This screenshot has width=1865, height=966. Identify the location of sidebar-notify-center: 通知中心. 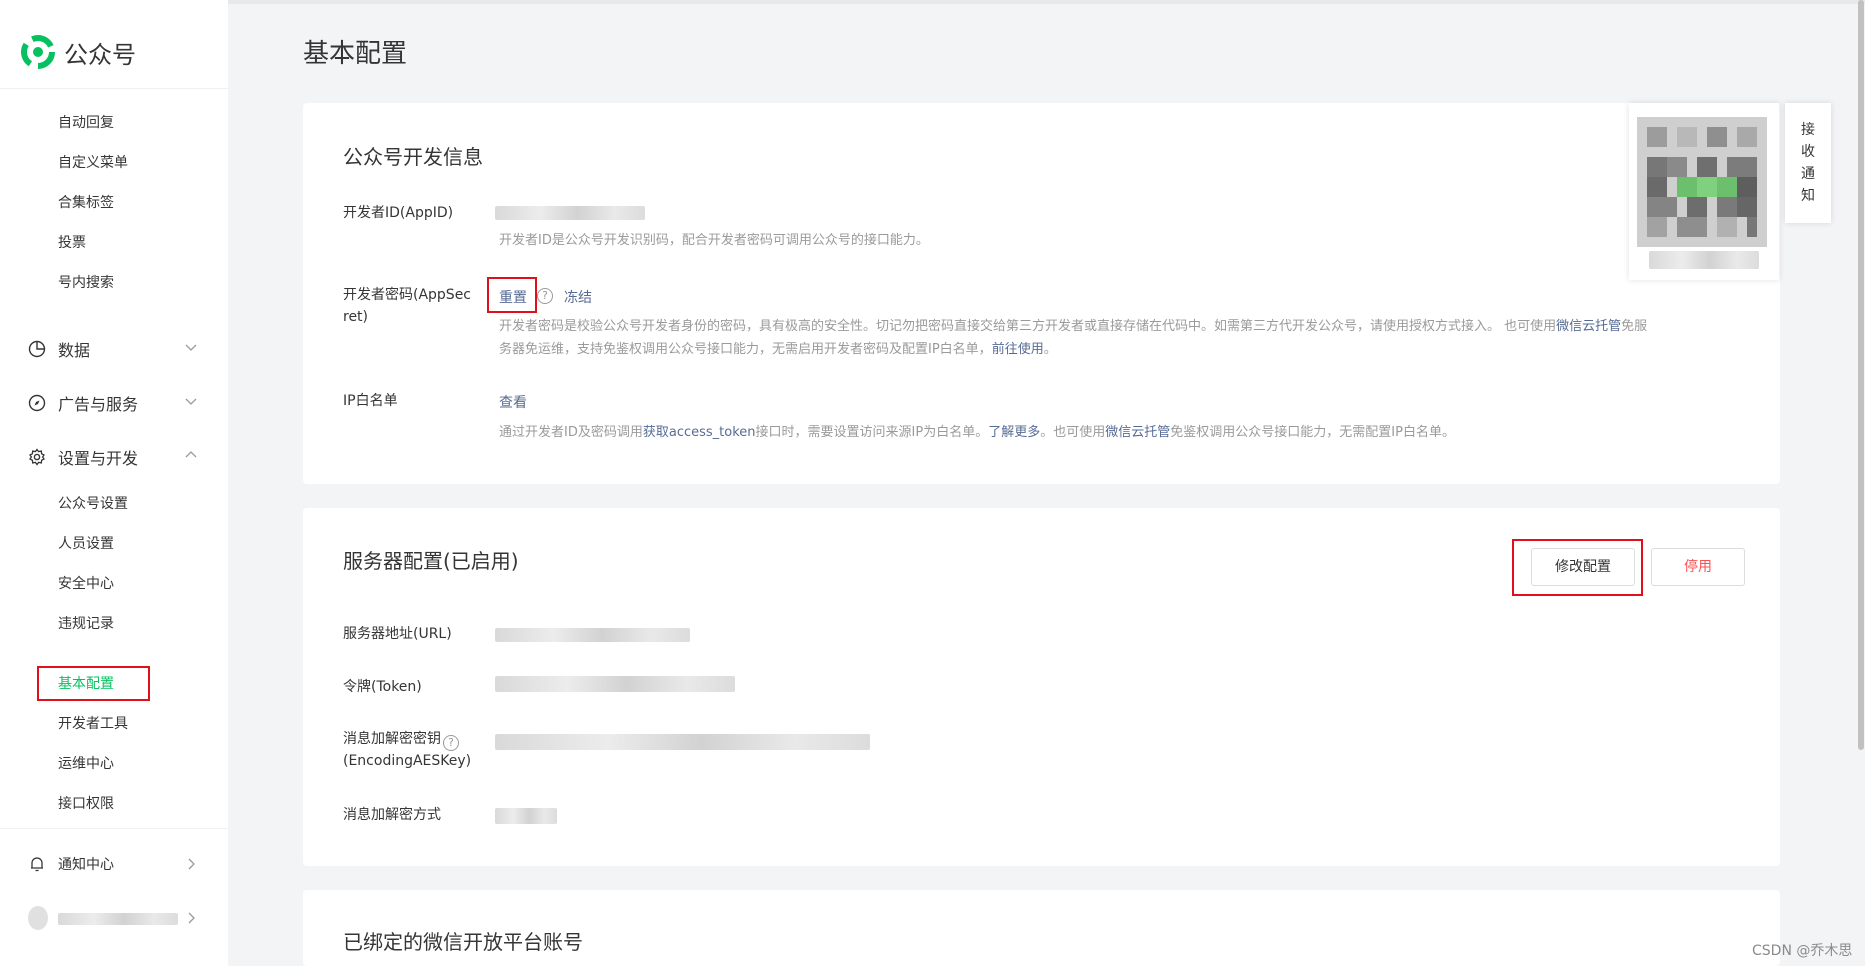
(113, 864).